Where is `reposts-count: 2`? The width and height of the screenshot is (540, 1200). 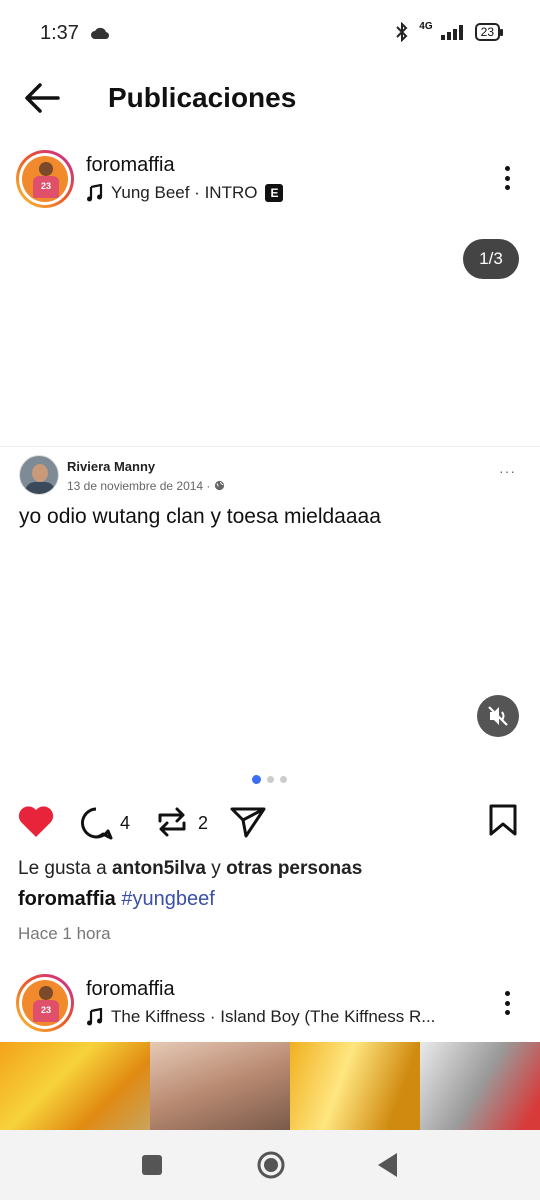 reposts-count: 2 is located at coordinates (203, 823).